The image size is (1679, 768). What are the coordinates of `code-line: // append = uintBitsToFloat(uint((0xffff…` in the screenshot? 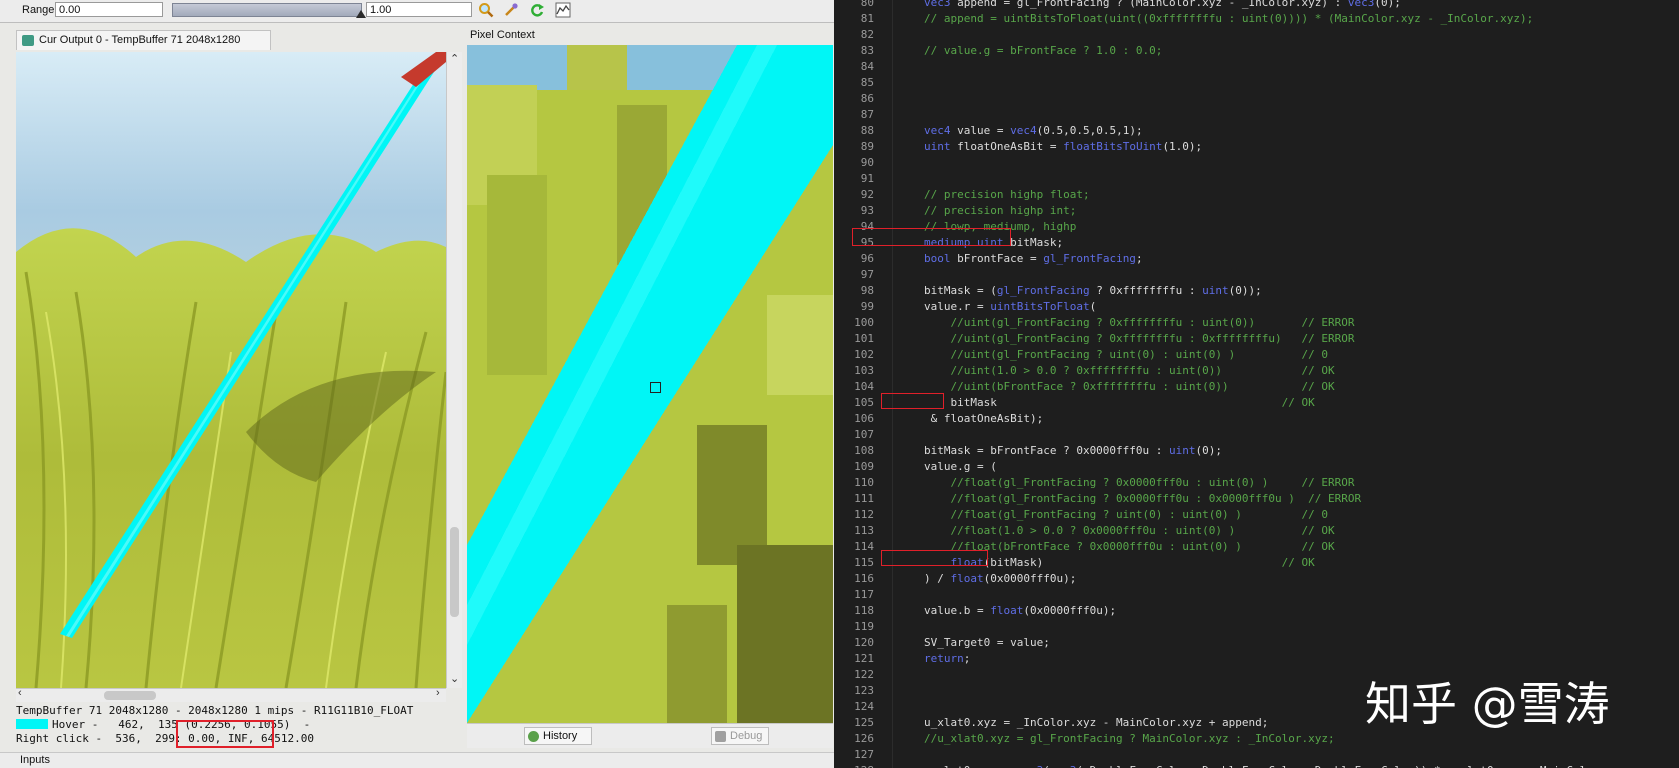 It's located at (1229, 18).